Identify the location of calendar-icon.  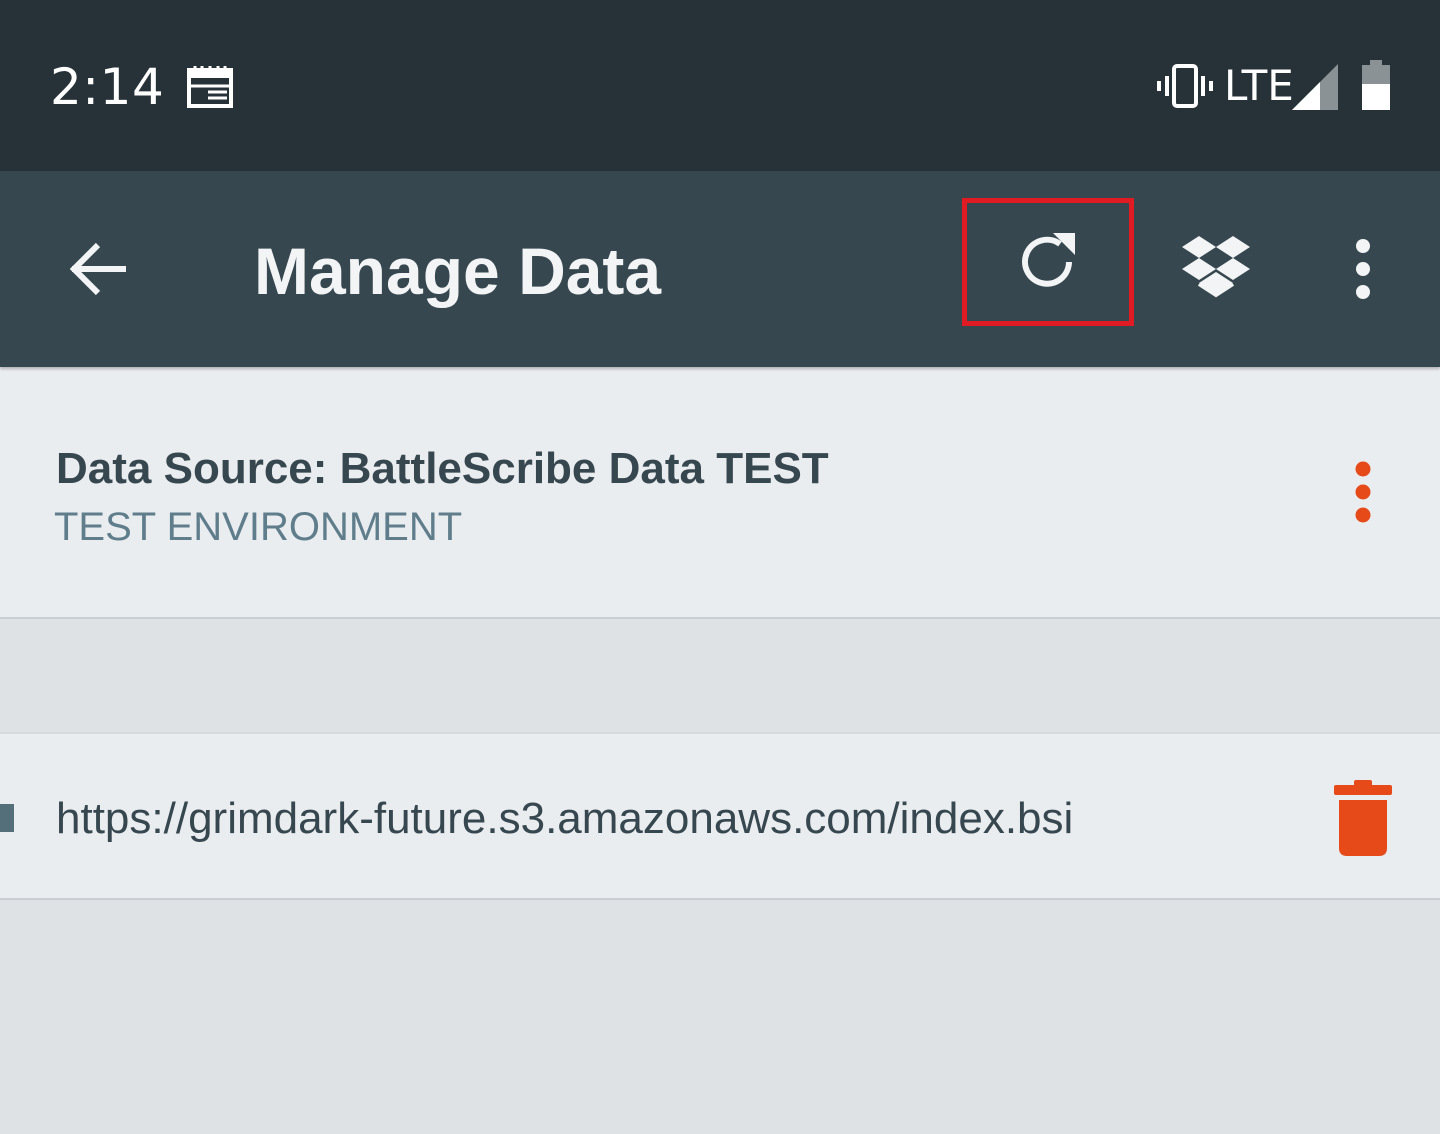
(210, 87).